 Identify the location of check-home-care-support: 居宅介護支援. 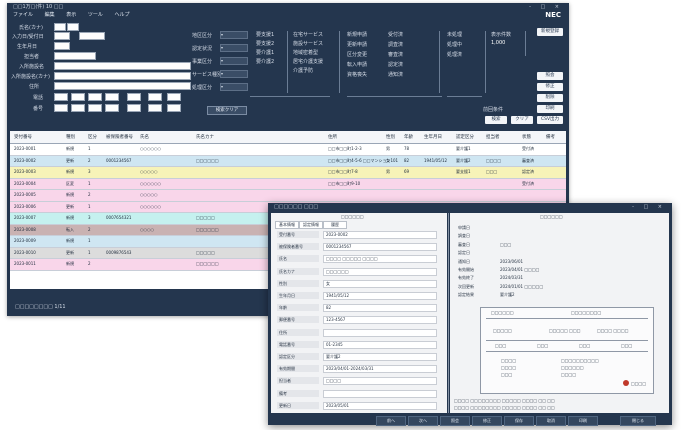
(308, 61).